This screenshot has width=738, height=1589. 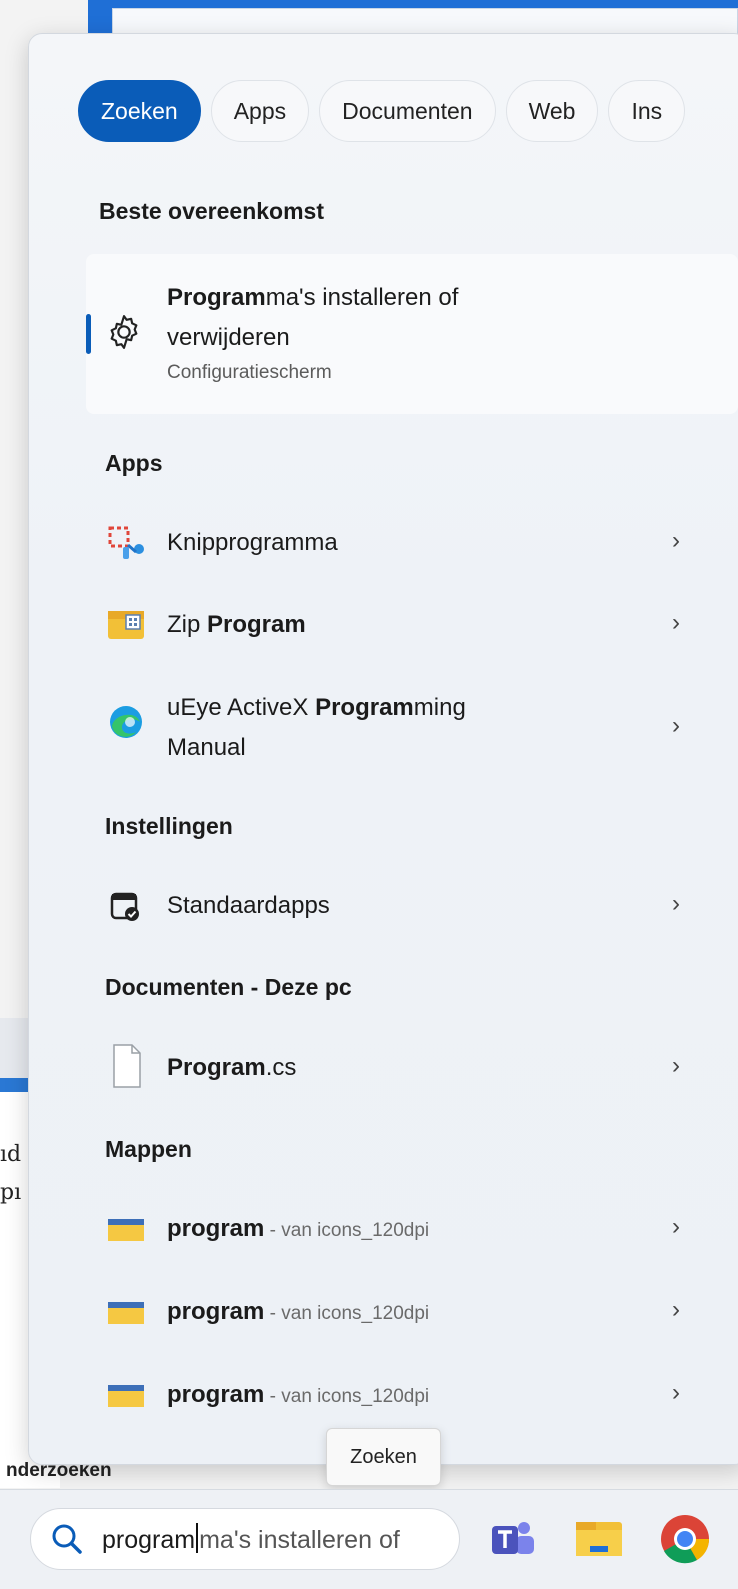 I want to click on document-result-program-cs: Program.cs ›, so click(x=406, y=1068).